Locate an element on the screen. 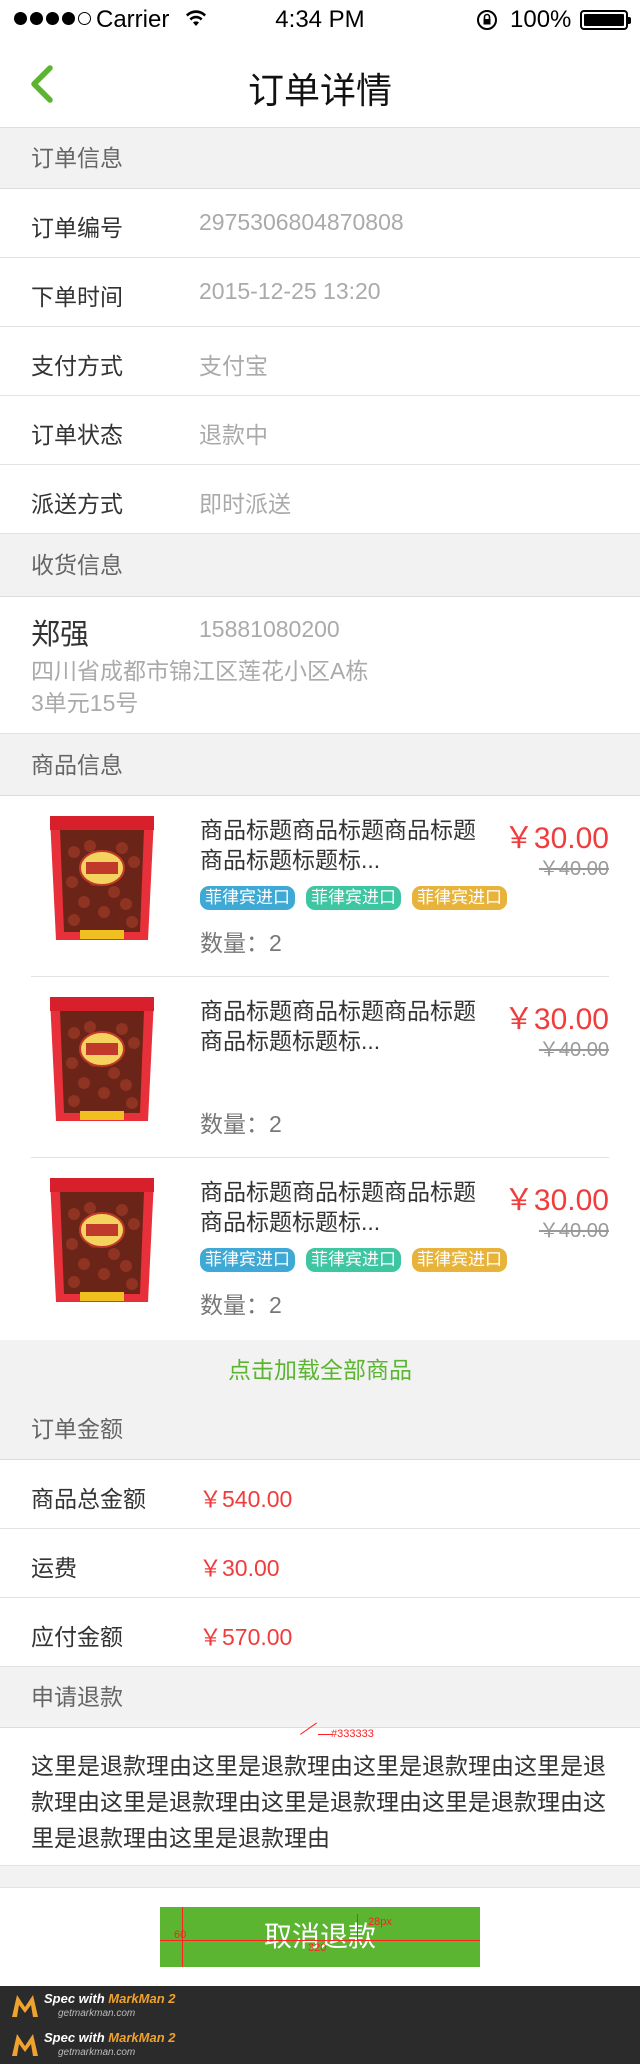  order-number-value: 2975306804870808 is located at coordinates (301, 222).